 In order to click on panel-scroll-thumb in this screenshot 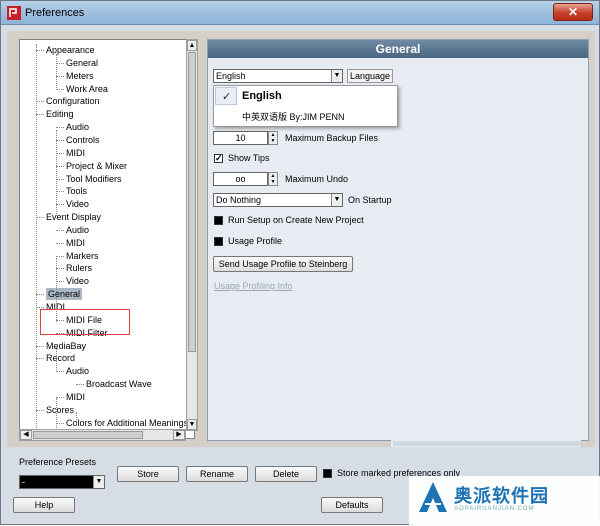, I will do `click(487, 443)`.